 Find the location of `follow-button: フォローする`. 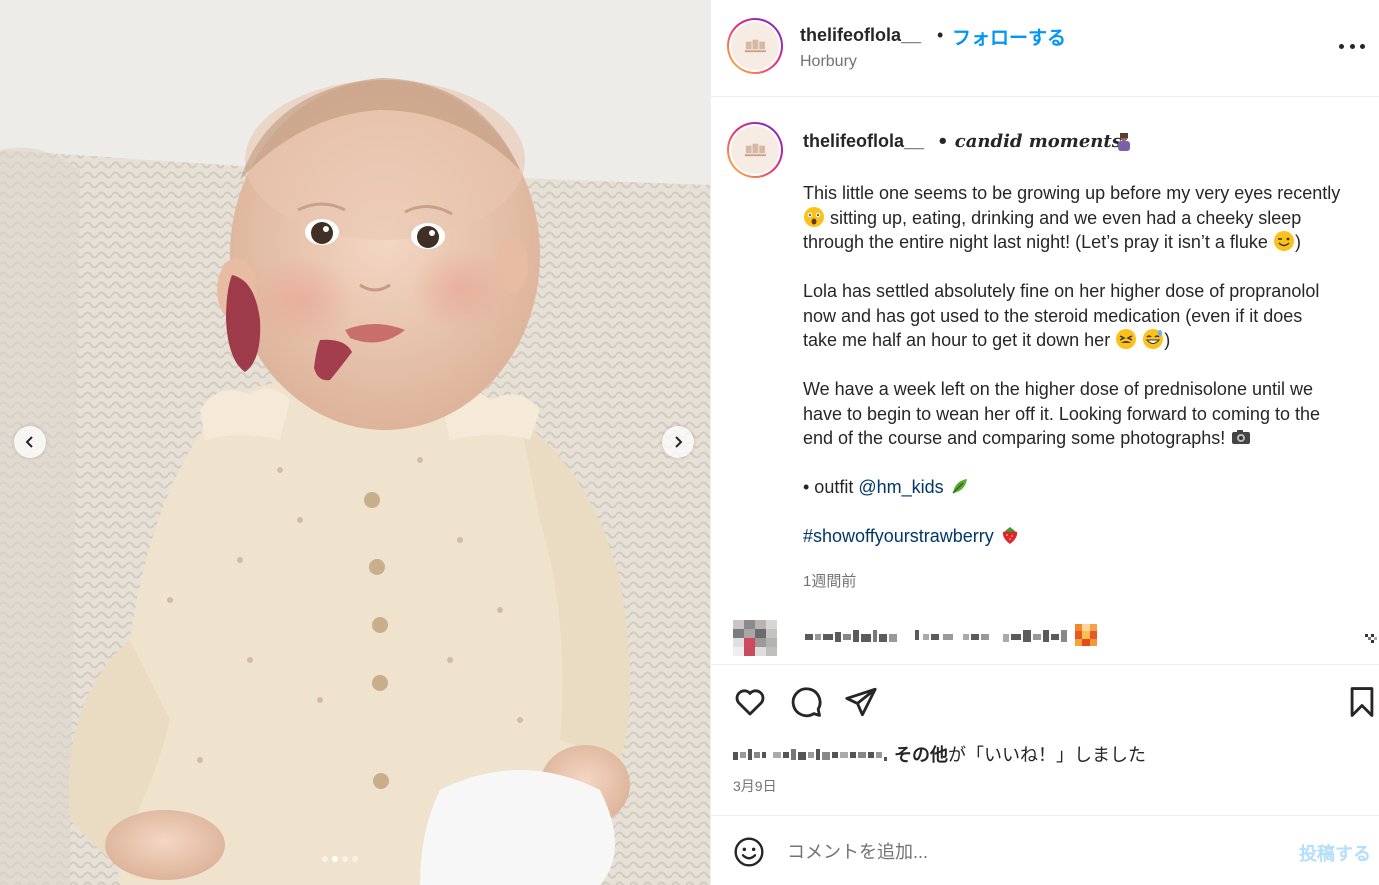

follow-button: フォローする is located at coordinates (1009, 36).